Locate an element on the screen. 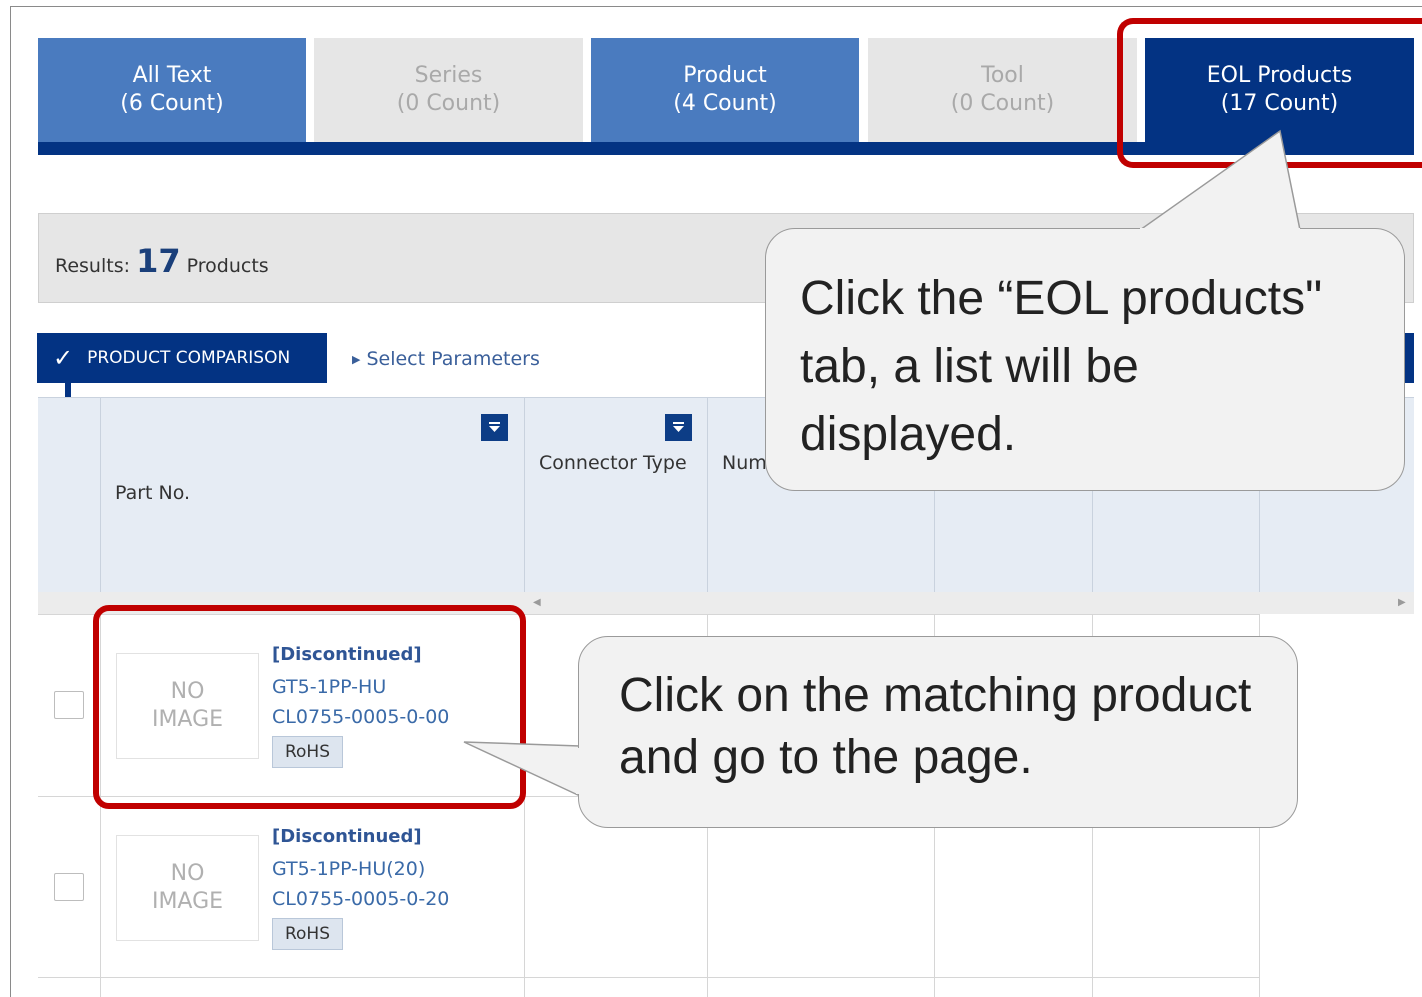 The height and width of the screenshot is (997, 1422). status-label: [Discontinued] is located at coordinates (347, 836).